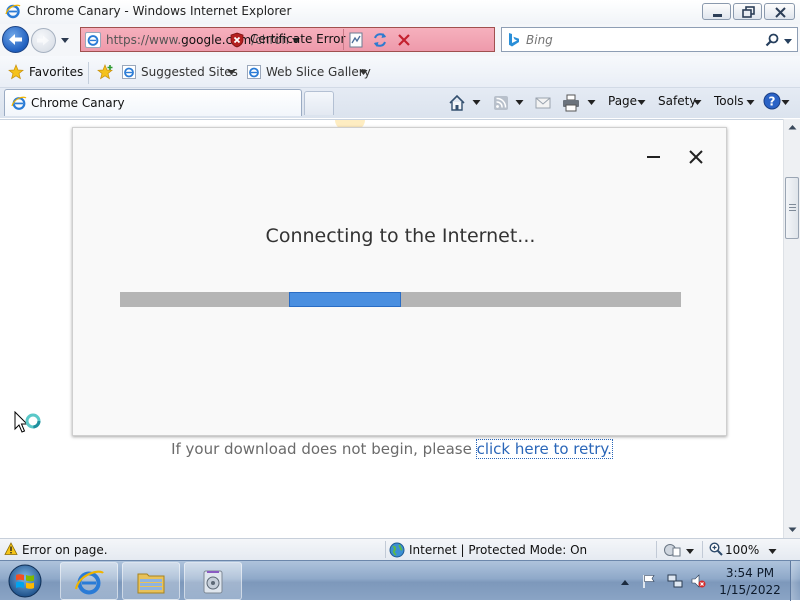 Image resolution: width=800 pixels, height=601 pixels. Describe the element at coordinates (716, 549) in the screenshot. I see `zoom-icon` at that location.